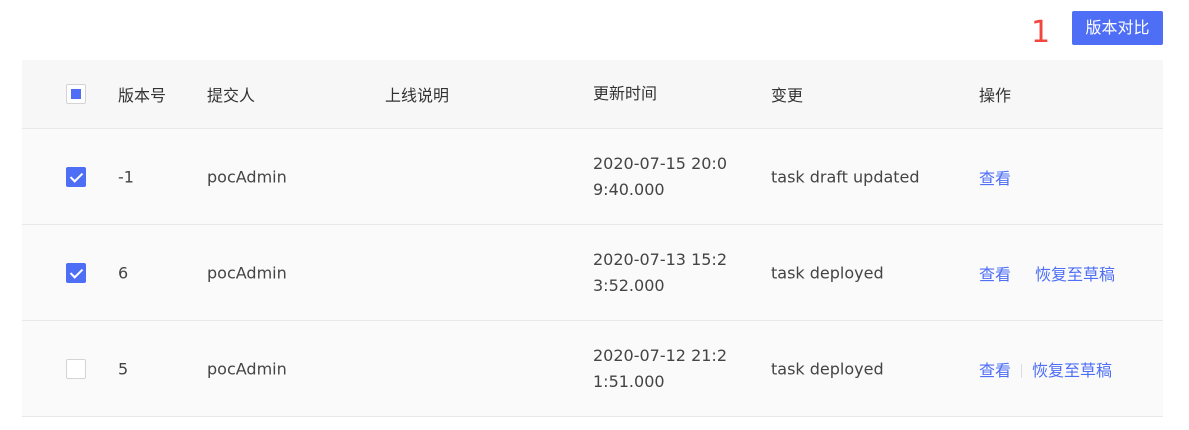 The width and height of the screenshot is (1189, 430). I want to click on update-time-line1: 2020-07-12 21:2, so click(660, 355).